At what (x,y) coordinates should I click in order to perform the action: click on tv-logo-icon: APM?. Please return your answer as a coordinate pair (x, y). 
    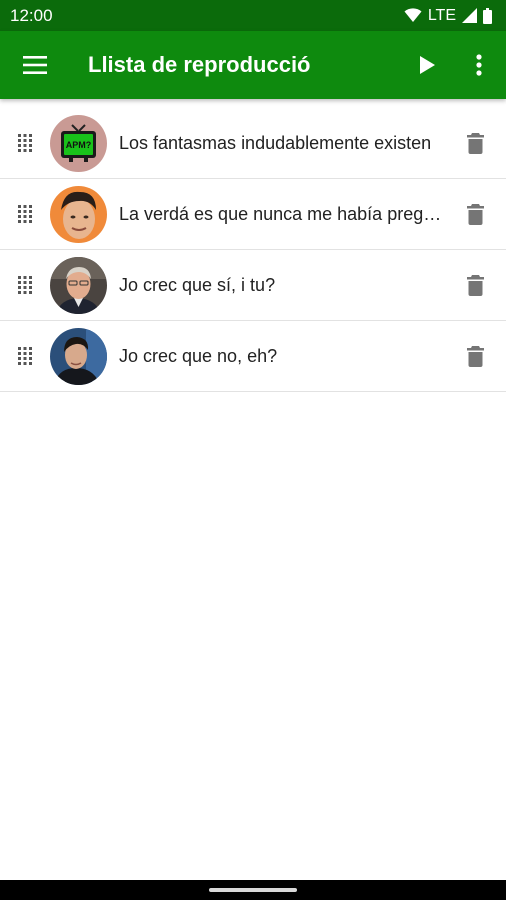
    Looking at the image, I should click on (78, 143).